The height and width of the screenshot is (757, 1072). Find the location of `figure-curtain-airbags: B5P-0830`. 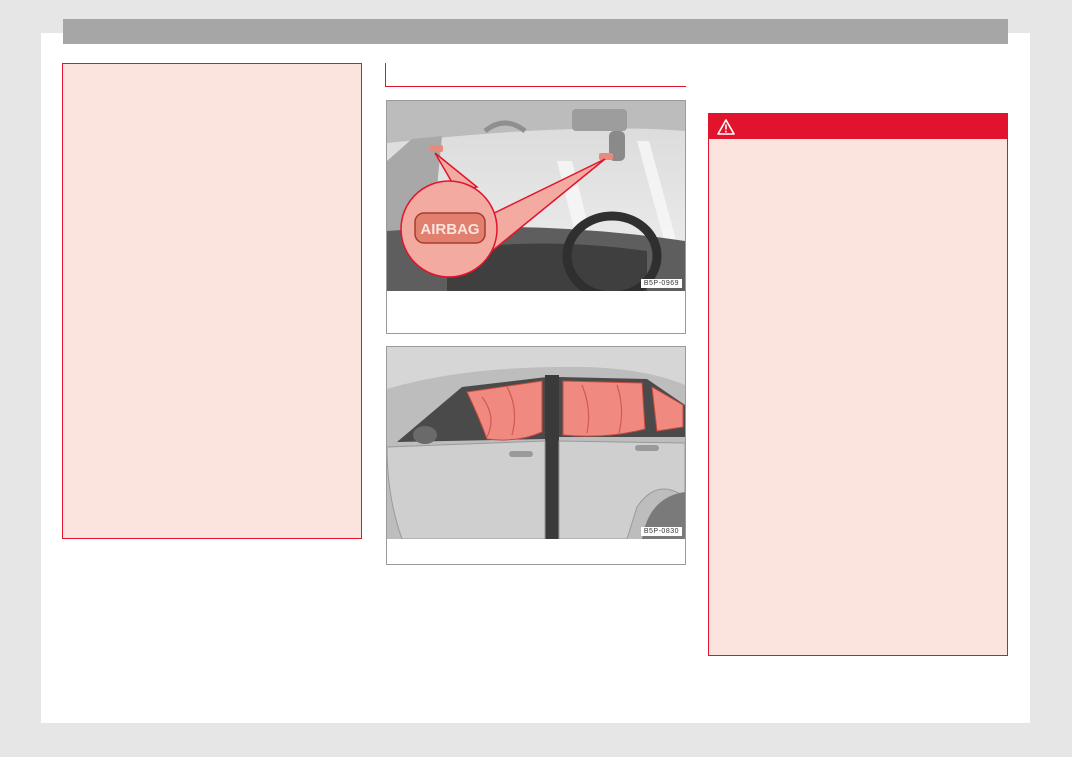

figure-curtain-airbags: B5P-0830 is located at coordinates (536, 455).